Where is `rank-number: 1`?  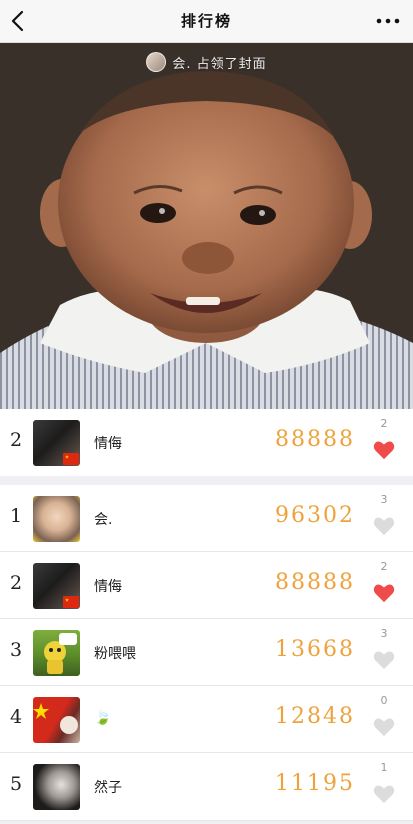
rank-number: 1 is located at coordinates (16, 516).